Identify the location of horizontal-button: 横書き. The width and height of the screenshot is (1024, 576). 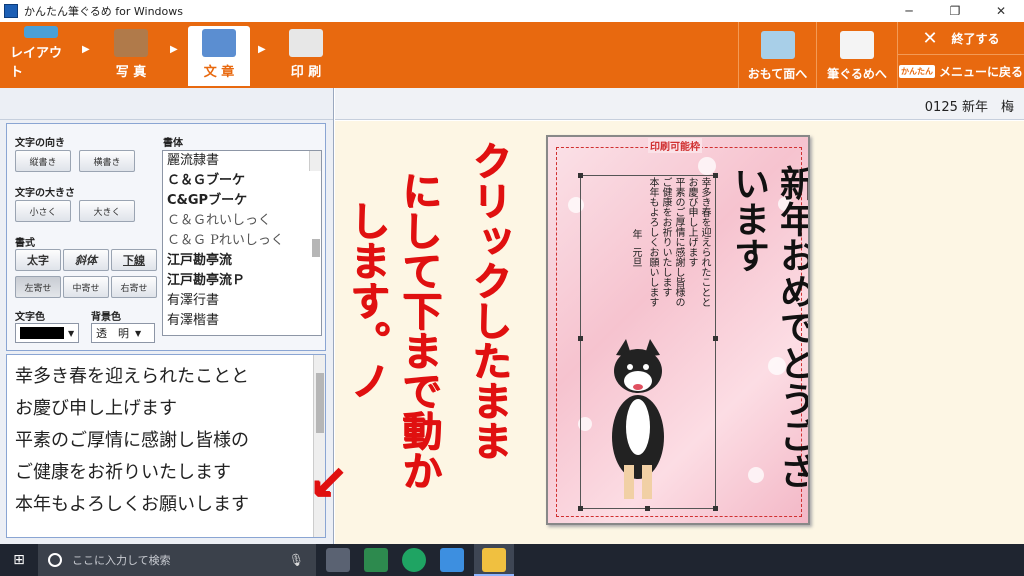
(107, 161).